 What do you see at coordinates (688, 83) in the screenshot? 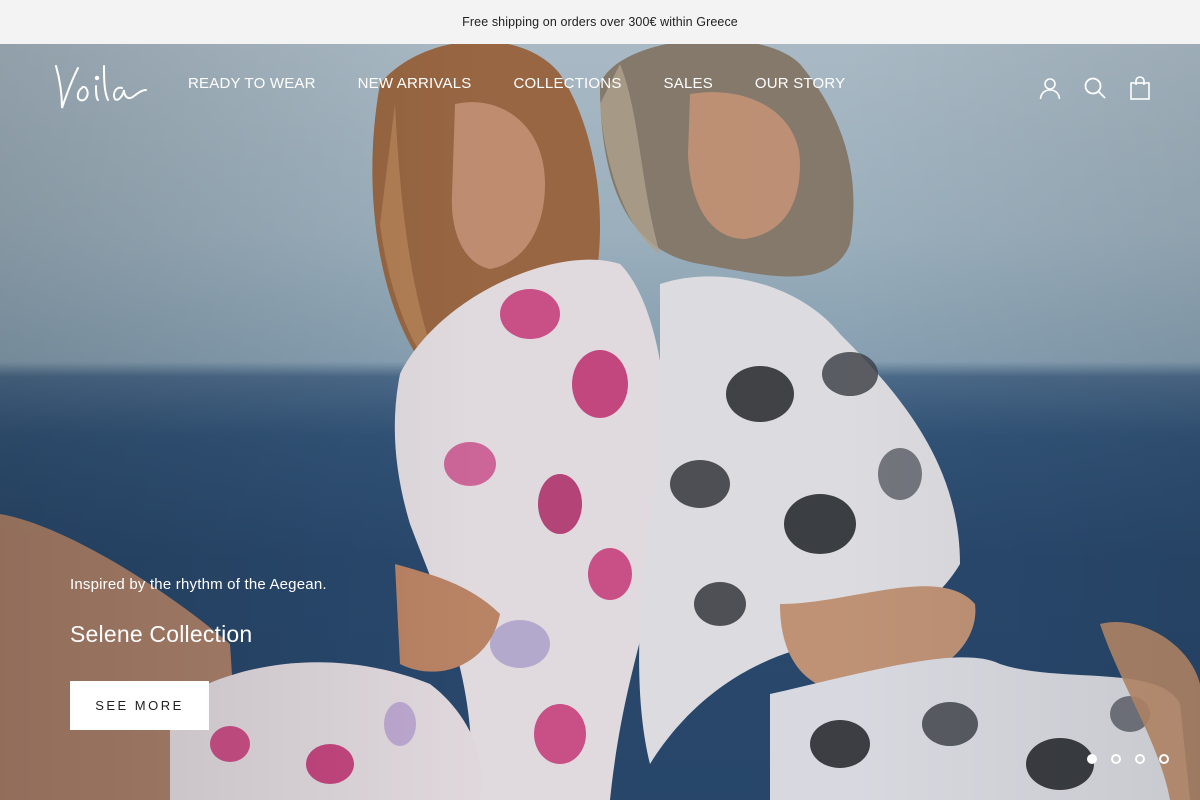
I see `nav-item-sales: SALES` at bounding box center [688, 83].